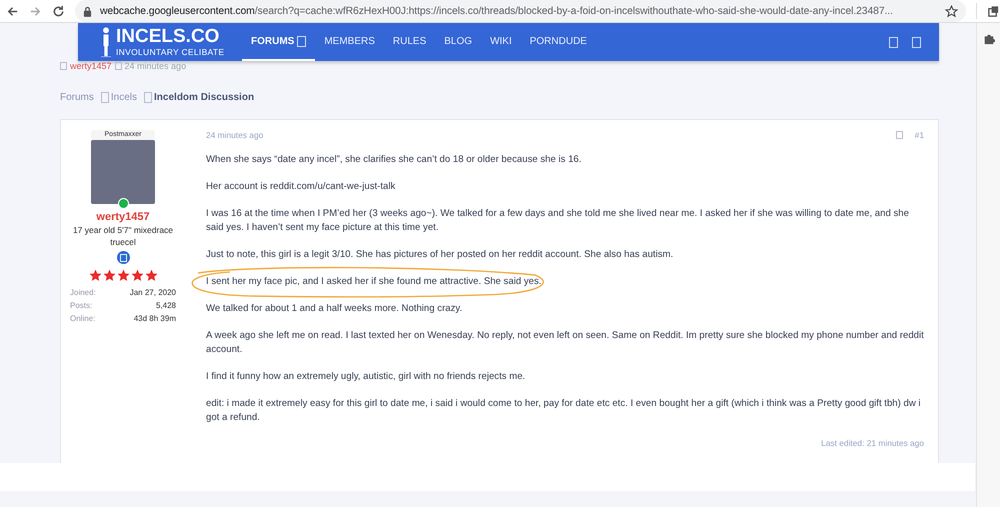  What do you see at coordinates (83, 319) in the screenshot?
I see `stat-label: Online:` at bounding box center [83, 319].